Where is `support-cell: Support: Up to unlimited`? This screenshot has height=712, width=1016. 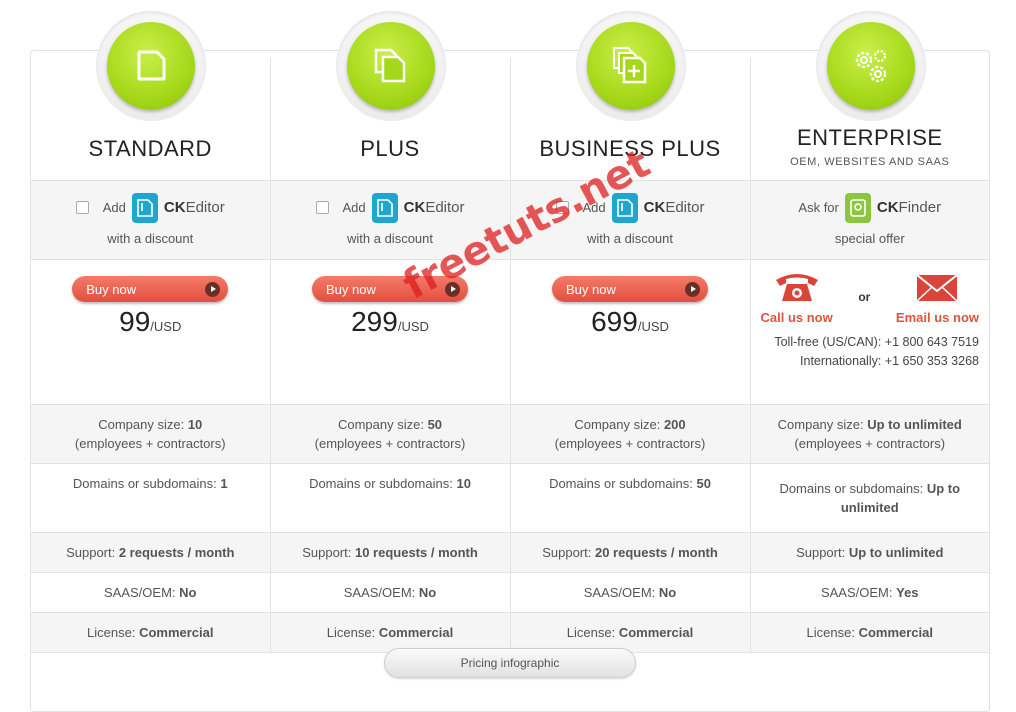 support-cell: Support: Up to unlimited is located at coordinates (869, 552).